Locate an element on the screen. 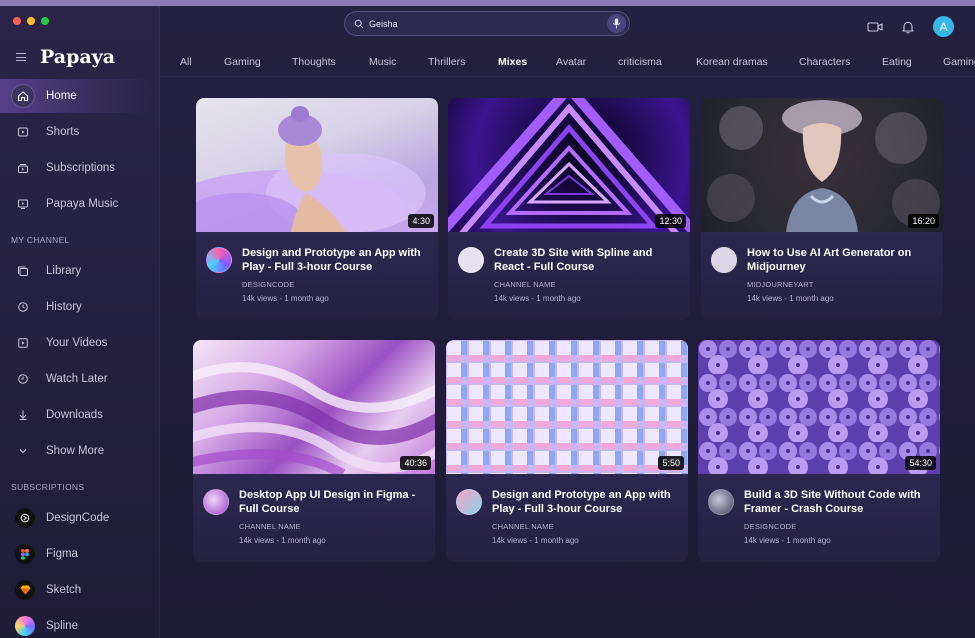  chip-avatar: Avatar is located at coordinates (571, 62).